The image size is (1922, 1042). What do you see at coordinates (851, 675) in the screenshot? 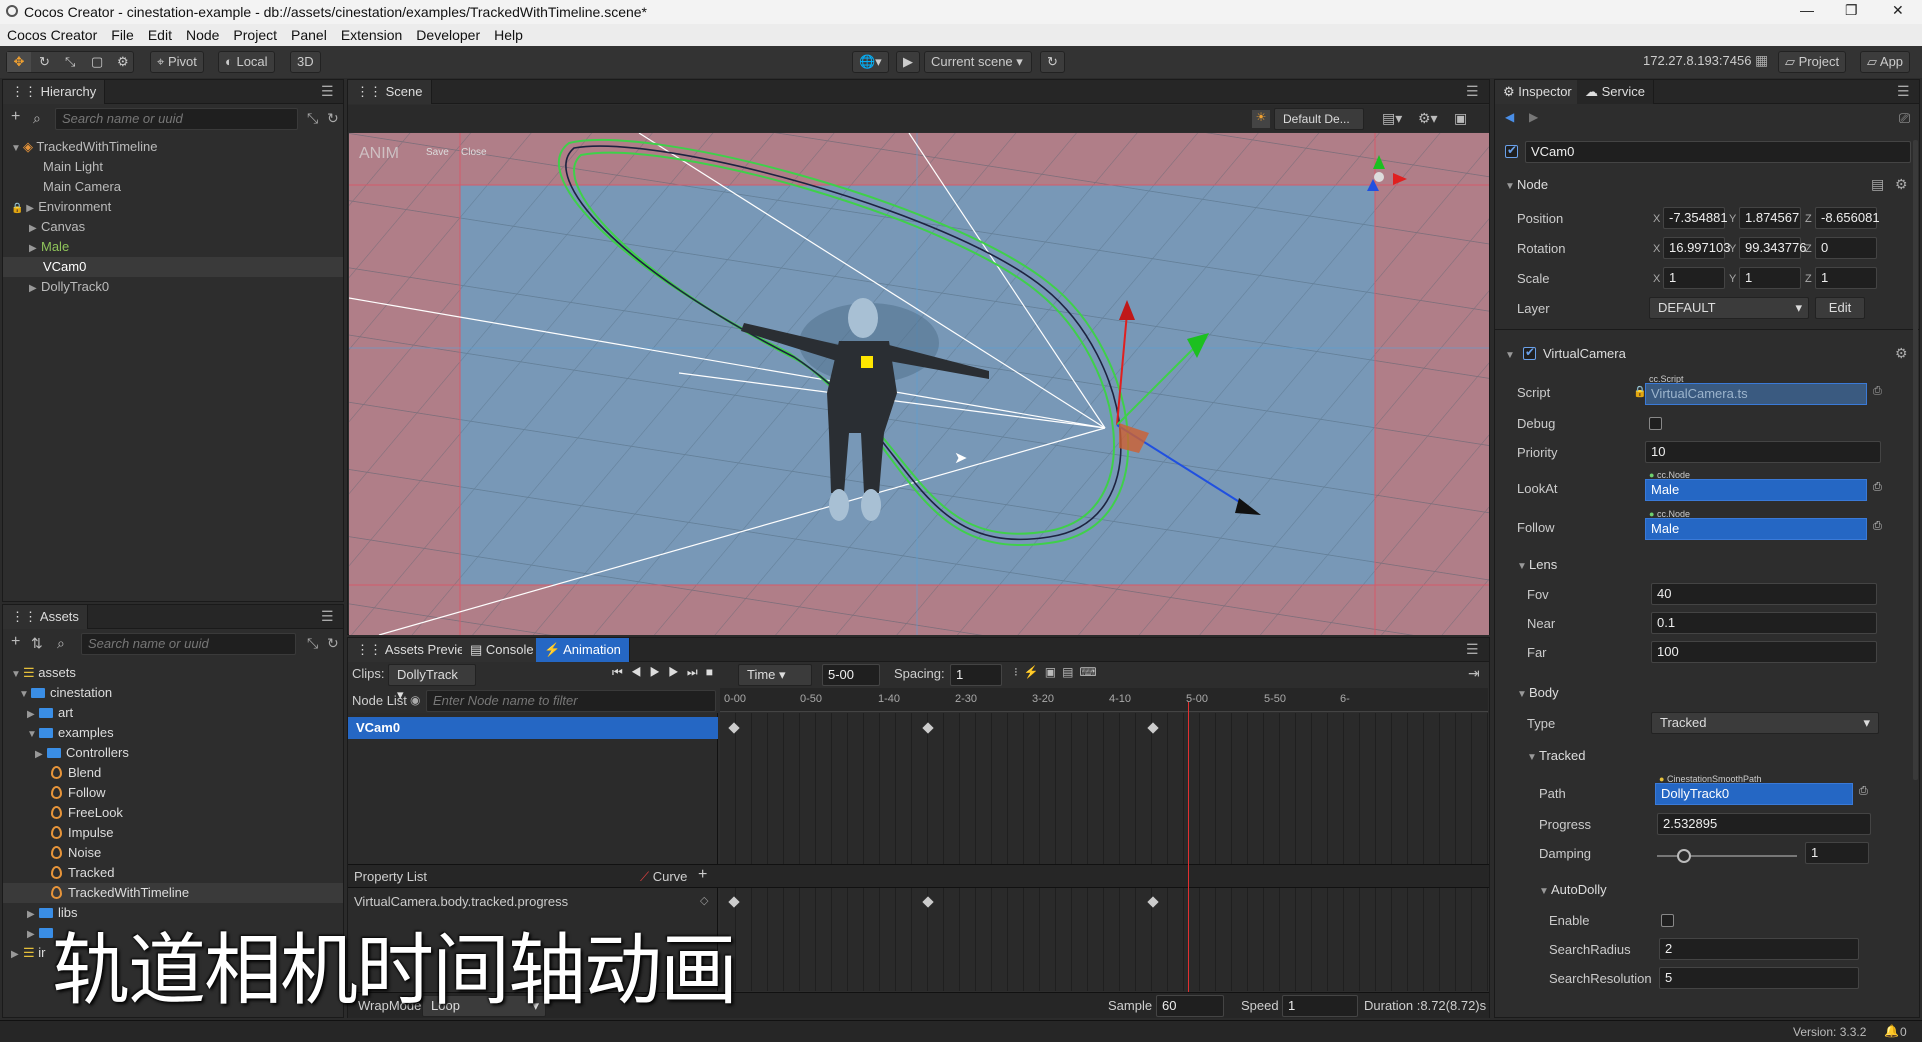
I see `current-time-input: 5-00` at bounding box center [851, 675].